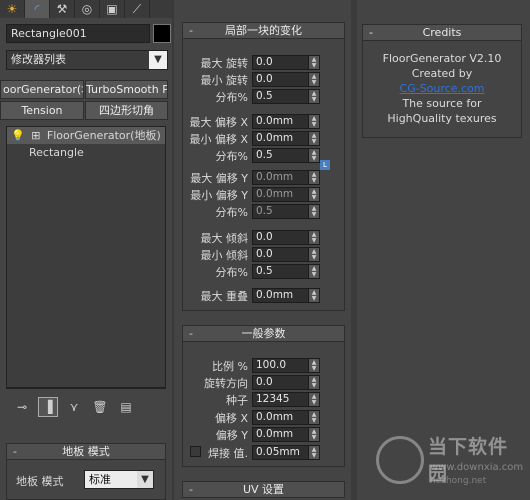 This screenshot has width=530, height=500. I want to click on remove-modifier-icon: 🗑, so click(100, 407).